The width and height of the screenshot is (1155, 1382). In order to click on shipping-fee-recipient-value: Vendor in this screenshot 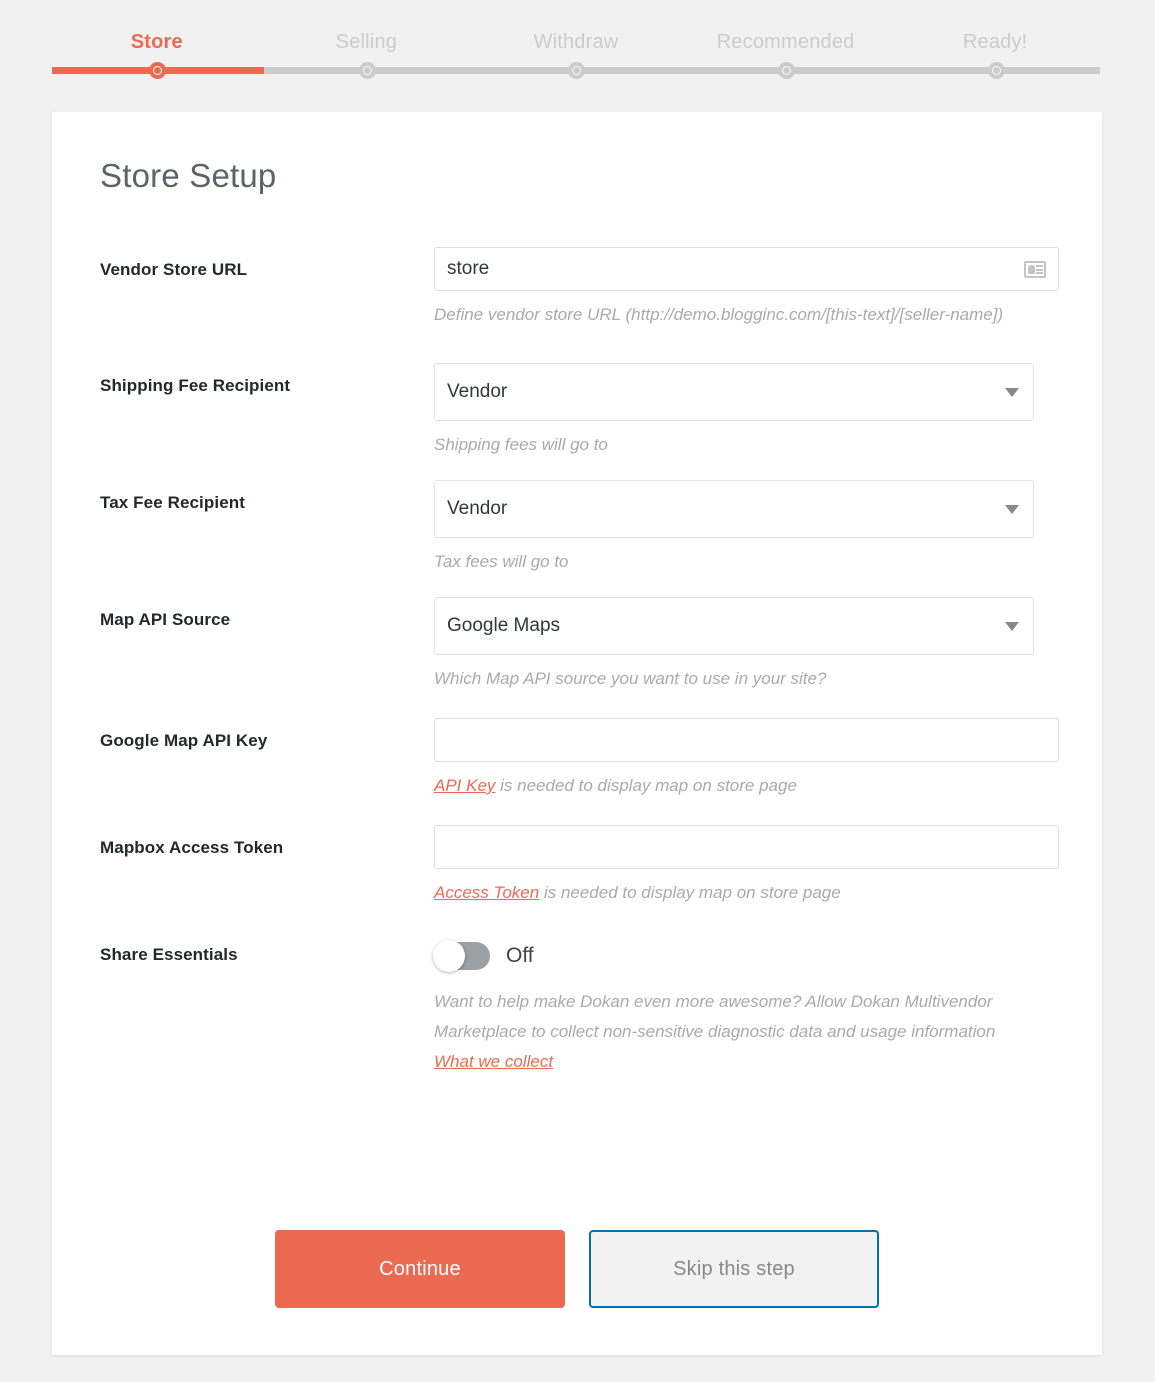, I will do `click(477, 391)`.